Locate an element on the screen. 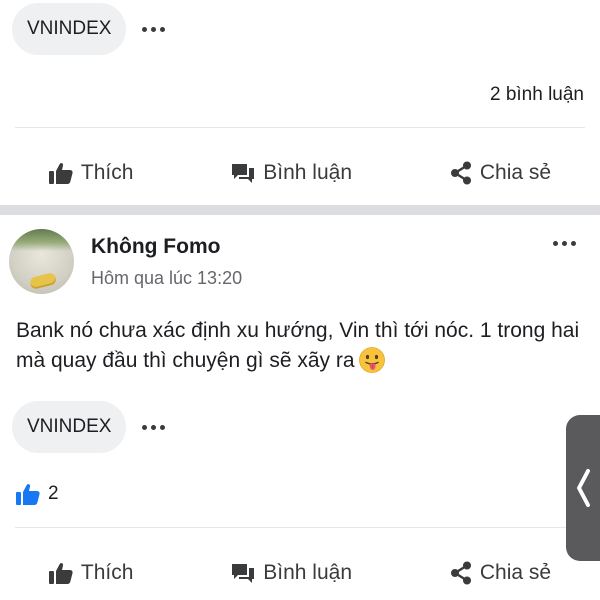 This screenshot has width=600, height=600. author-name: Không Fomo is located at coordinates (155, 247).